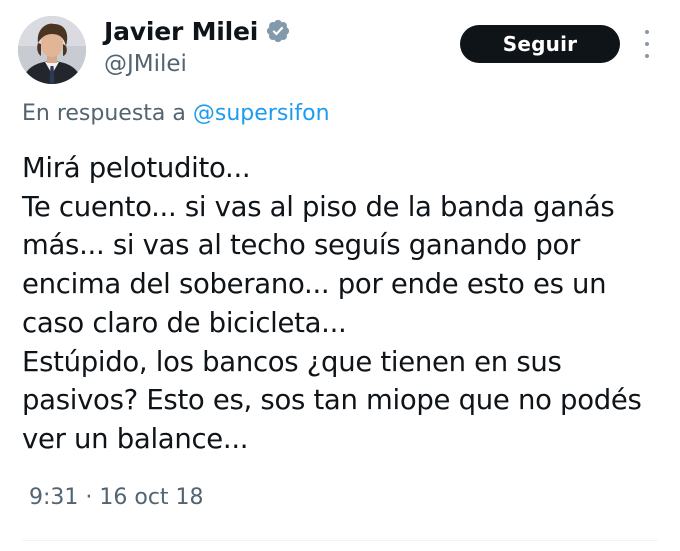  What do you see at coordinates (197, 64) in the screenshot?
I see `author-handle: @JMilei` at bounding box center [197, 64].